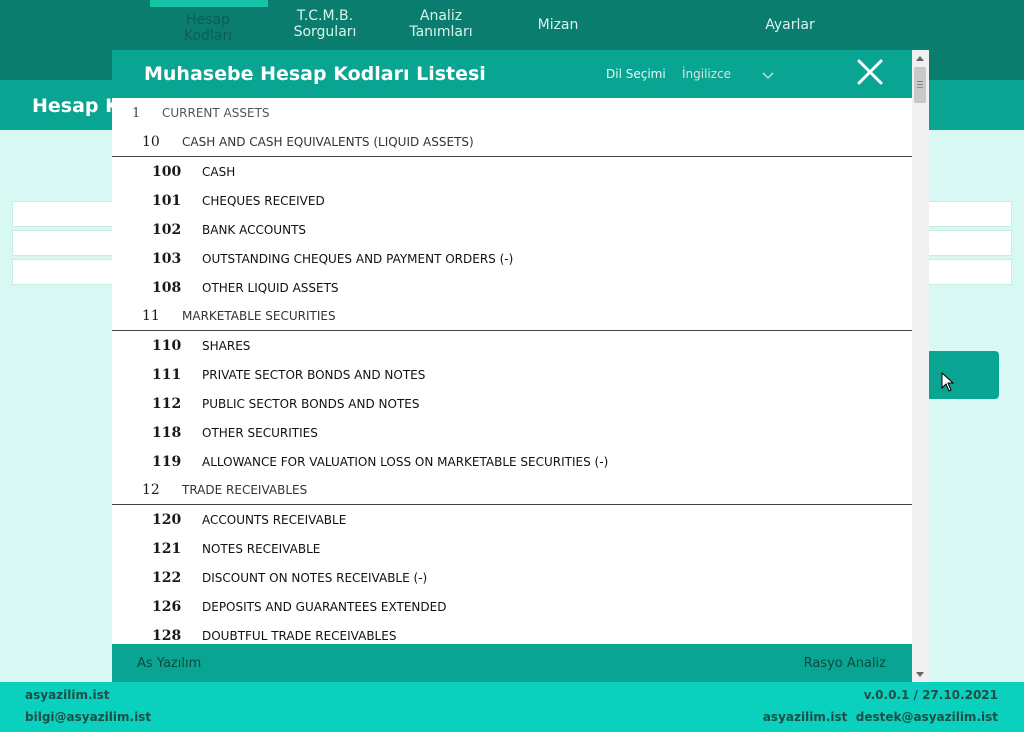 Image resolution: width=1024 pixels, height=732 pixels. Describe the element at coordinates (512, 403) in the screenshot. I see `account-row: 112 PUBLIC SECTOR BONDS AND NOTES` at that location.